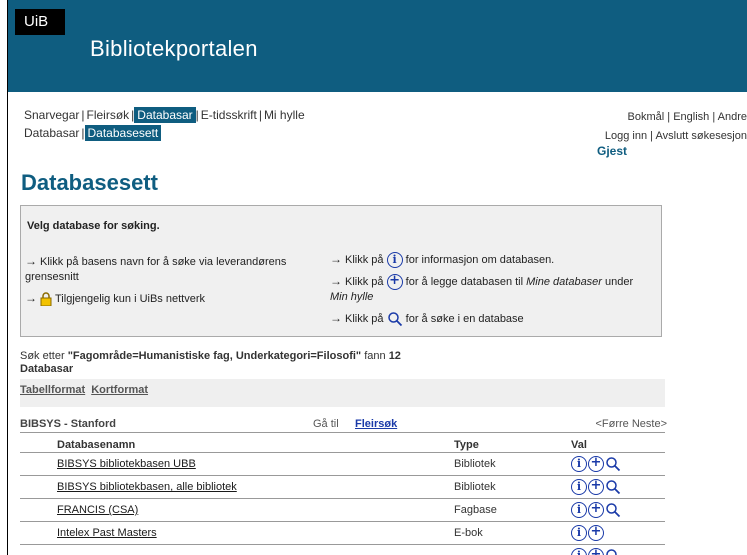 This screenshot has width=747, height=555. I want to click on table-row: i+, so click(342, 550).